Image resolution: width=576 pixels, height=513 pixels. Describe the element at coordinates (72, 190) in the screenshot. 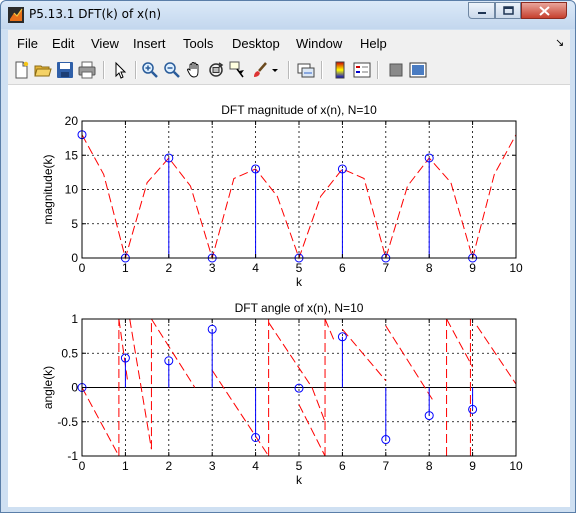

I see `y-tick-label: 10` at that location.